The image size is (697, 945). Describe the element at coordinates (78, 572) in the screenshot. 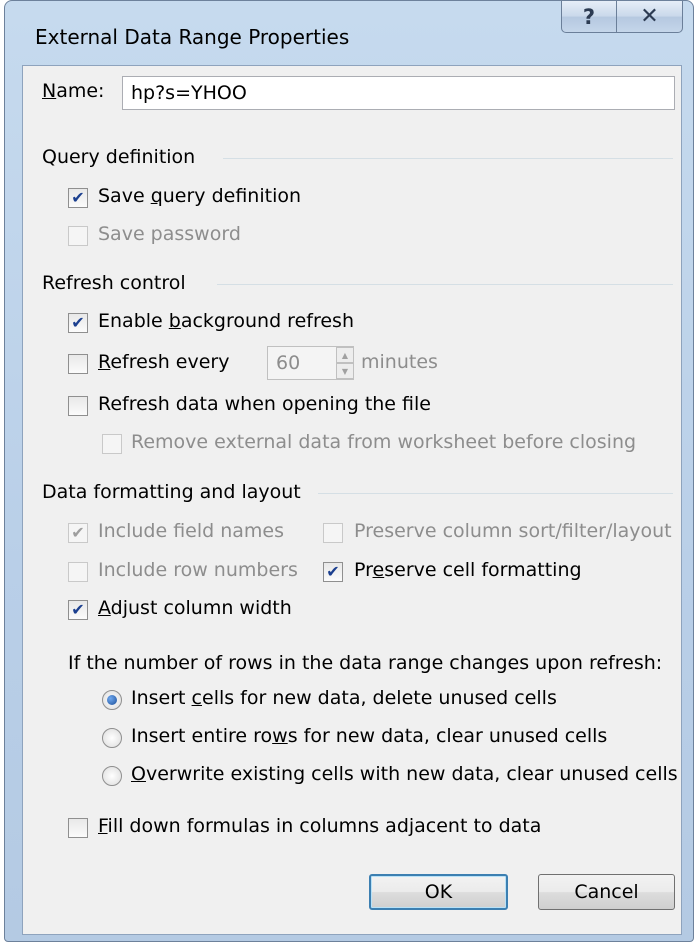

I see `include-row-numbers-checkbox` at that location.